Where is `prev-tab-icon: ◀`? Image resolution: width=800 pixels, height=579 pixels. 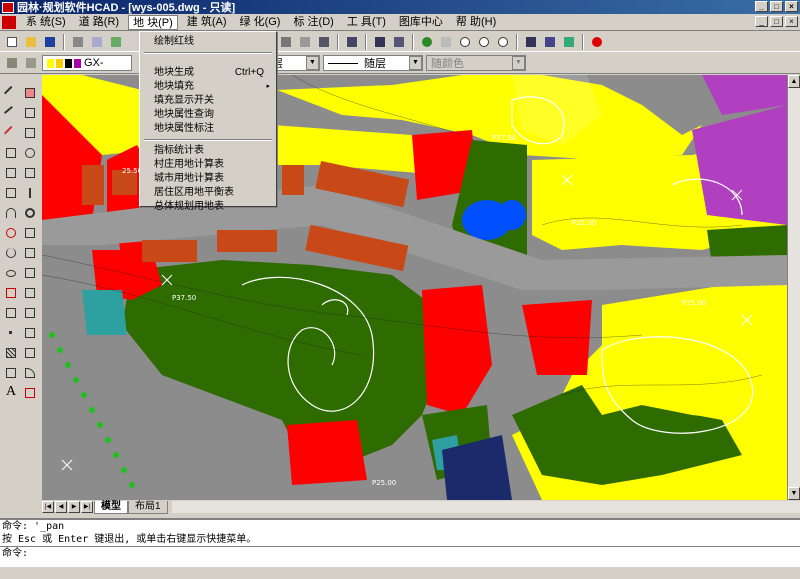 prev-tab-icon: ◀ is located at coordinates (61, 507).